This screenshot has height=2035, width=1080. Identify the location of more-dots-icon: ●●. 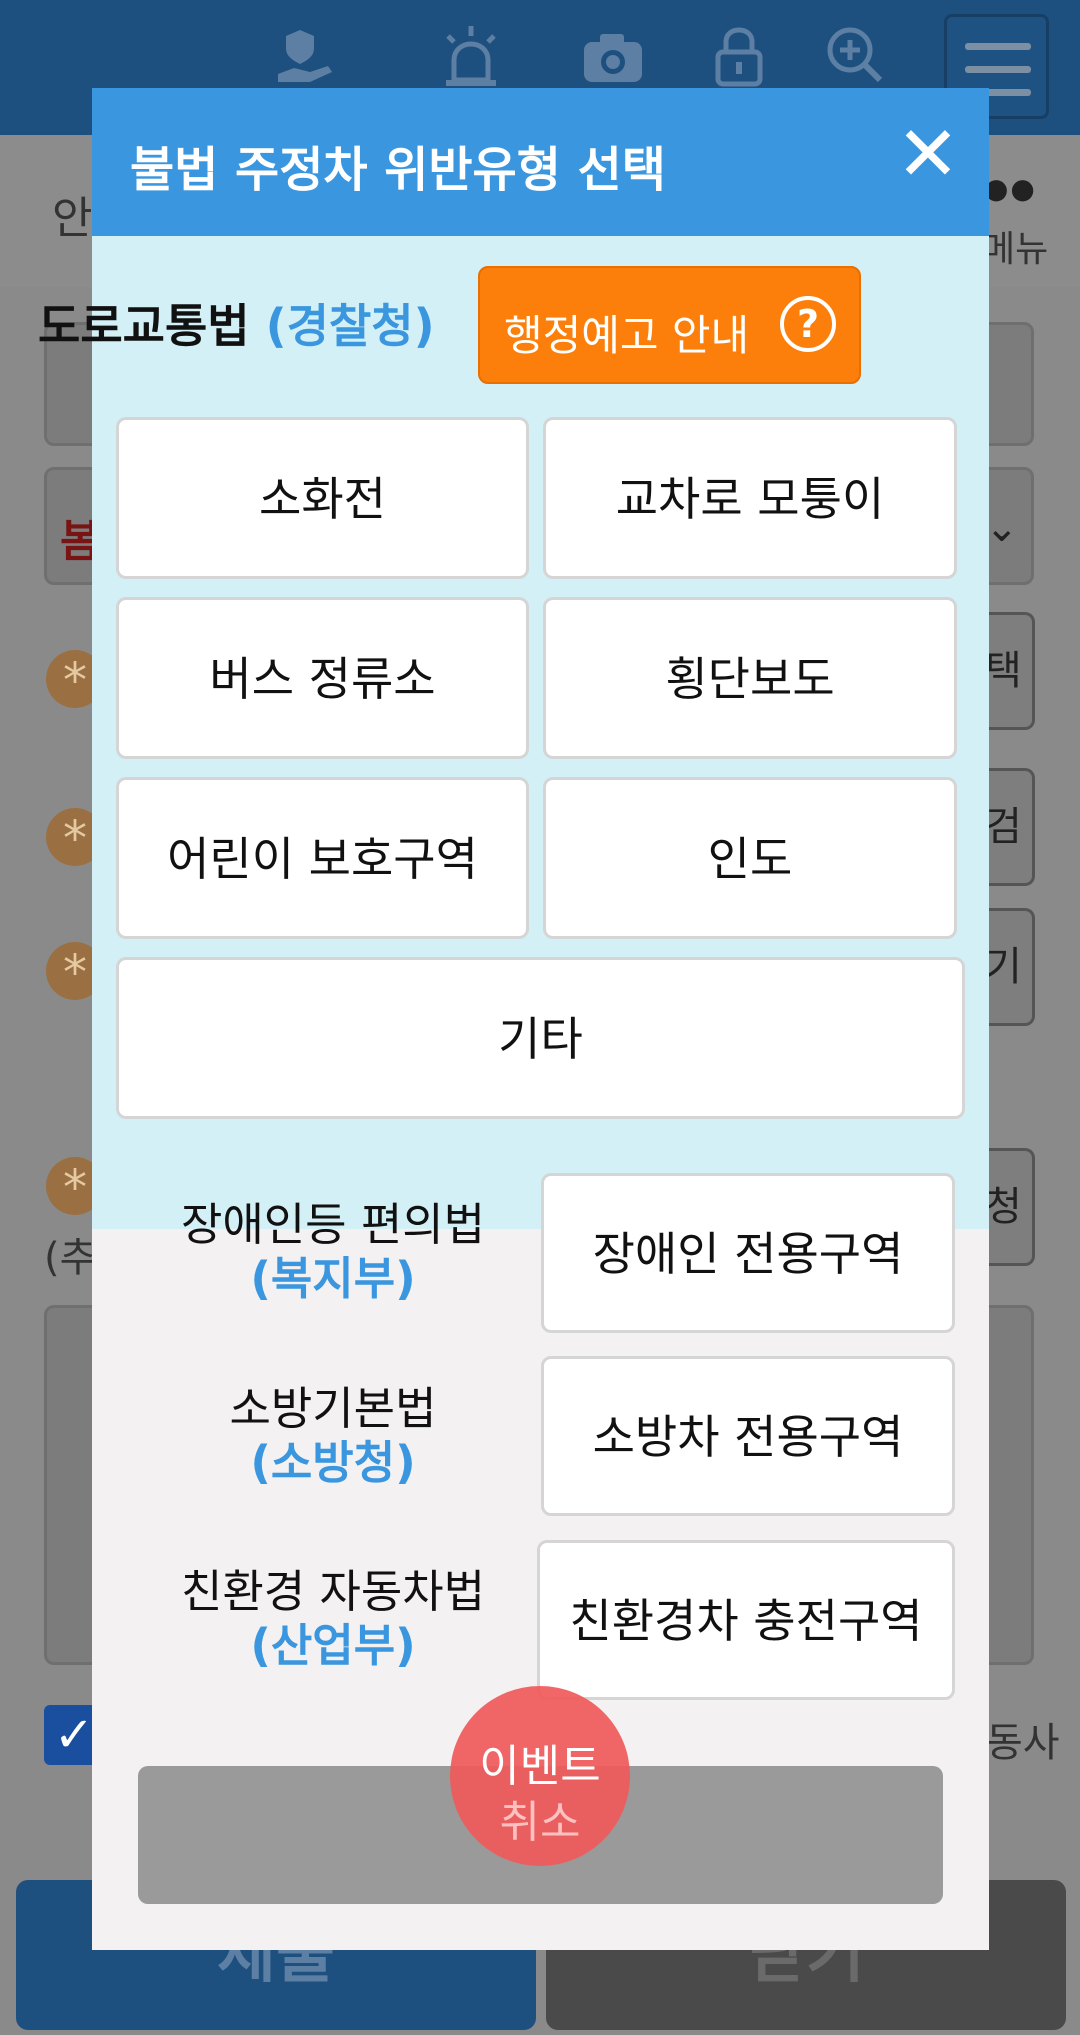
(1010, 188).